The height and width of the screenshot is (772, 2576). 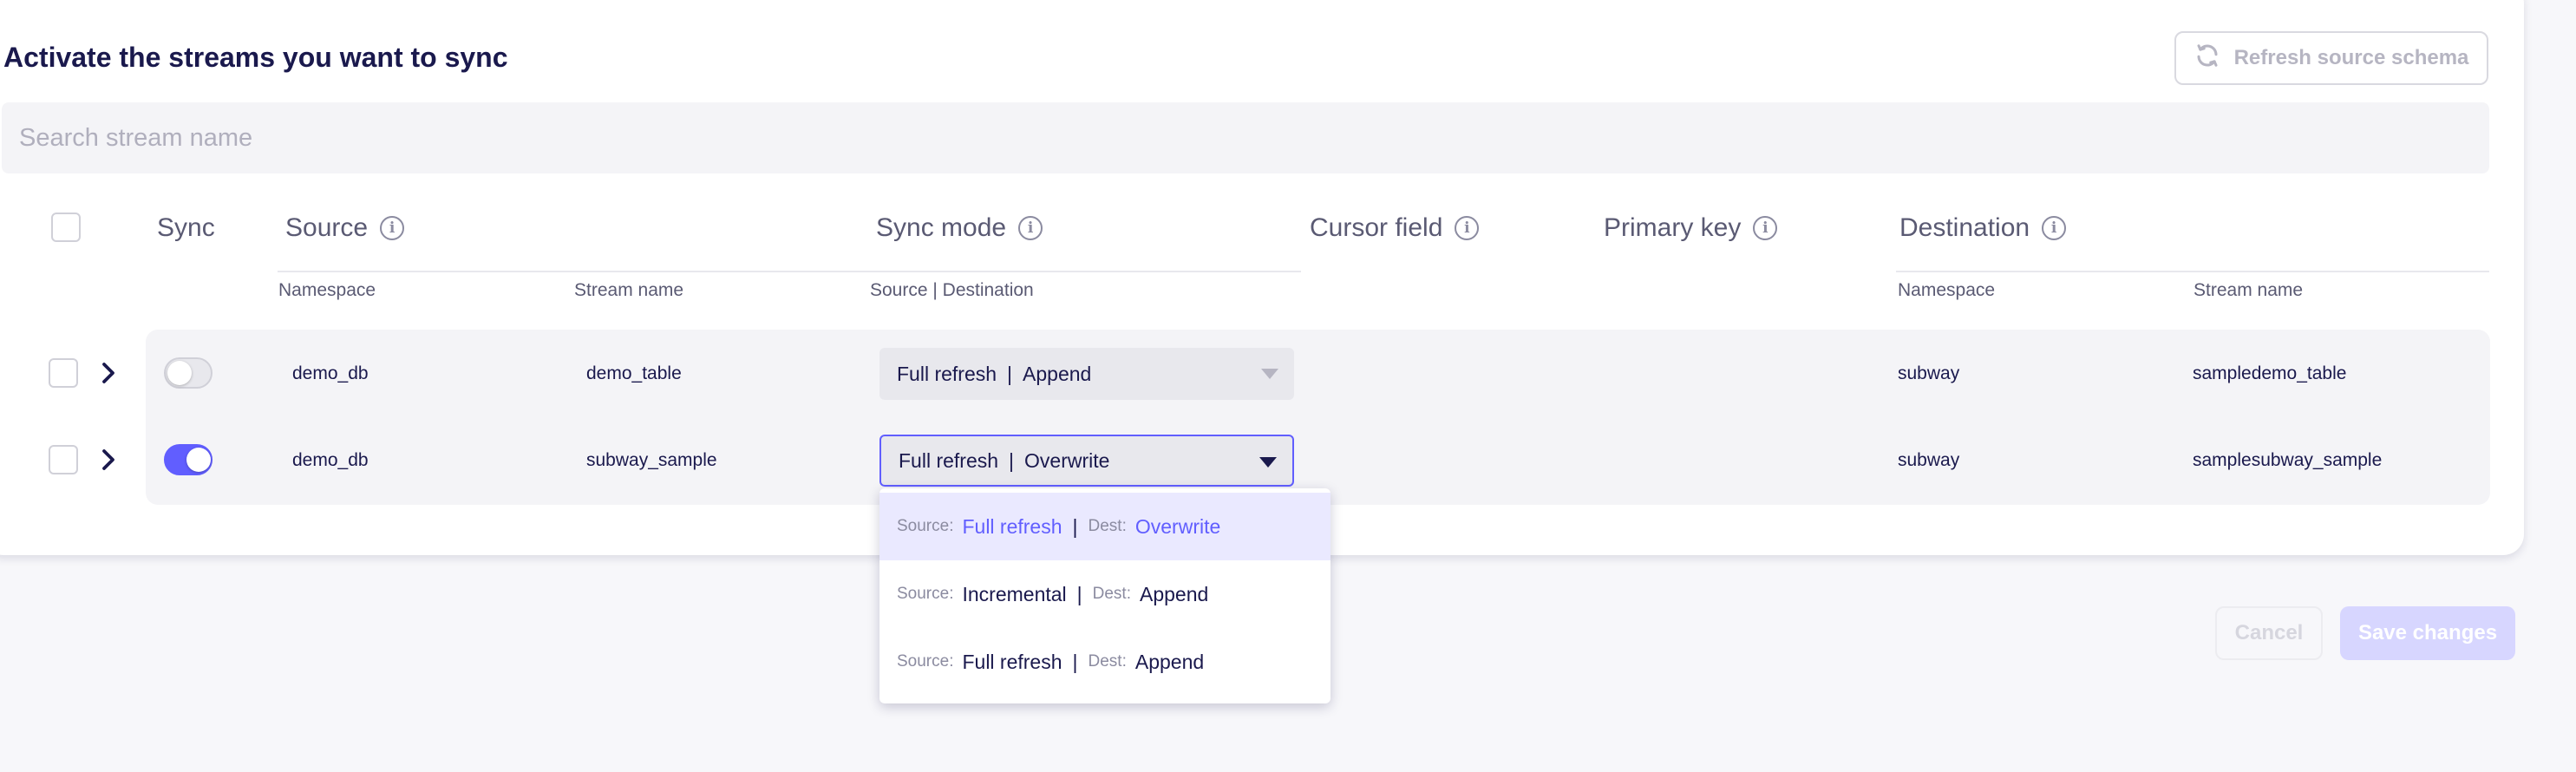 What do you see at coordinates (1067, 460) in the screenshot?
I see `sync-dest-mode: Overwrite` at bounding box center [1067, 460].